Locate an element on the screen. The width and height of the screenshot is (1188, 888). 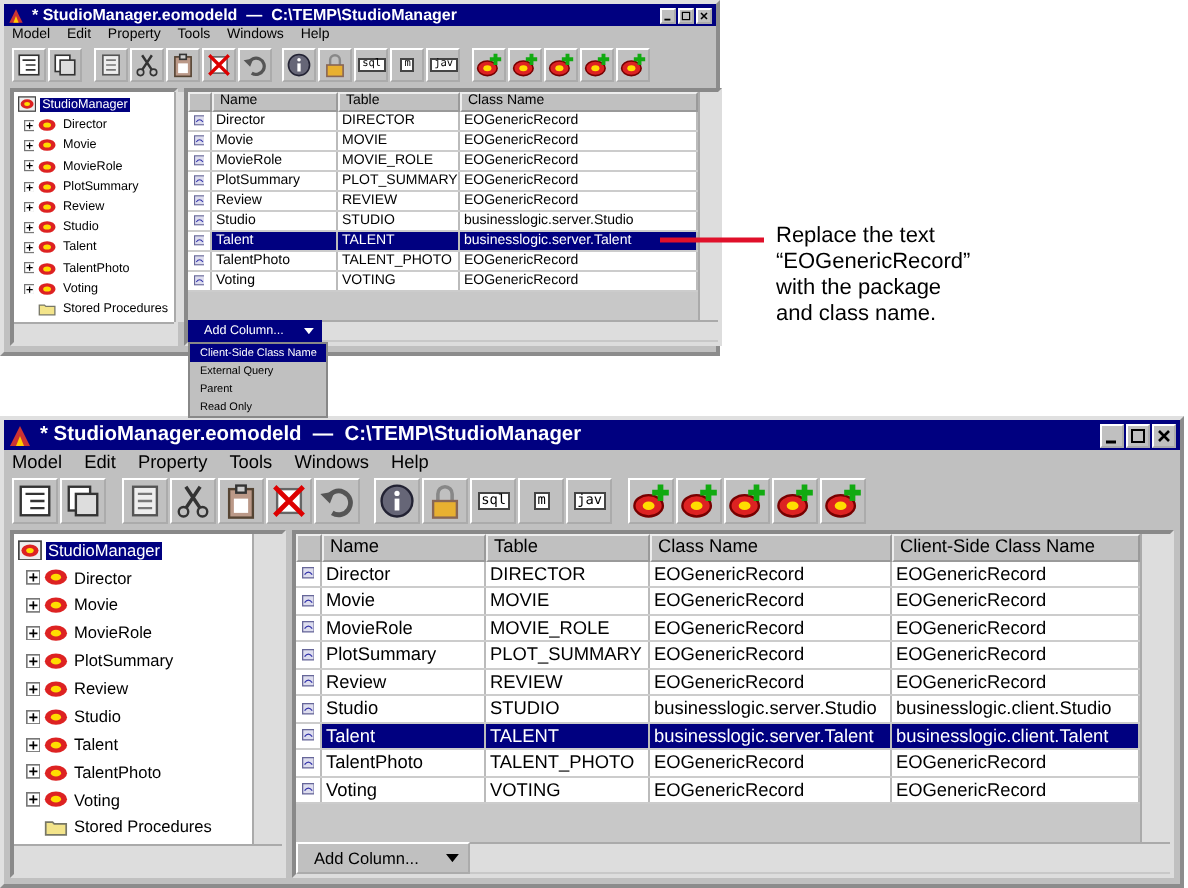
table-cell: STUDIO is located at coordinates (568, 708).